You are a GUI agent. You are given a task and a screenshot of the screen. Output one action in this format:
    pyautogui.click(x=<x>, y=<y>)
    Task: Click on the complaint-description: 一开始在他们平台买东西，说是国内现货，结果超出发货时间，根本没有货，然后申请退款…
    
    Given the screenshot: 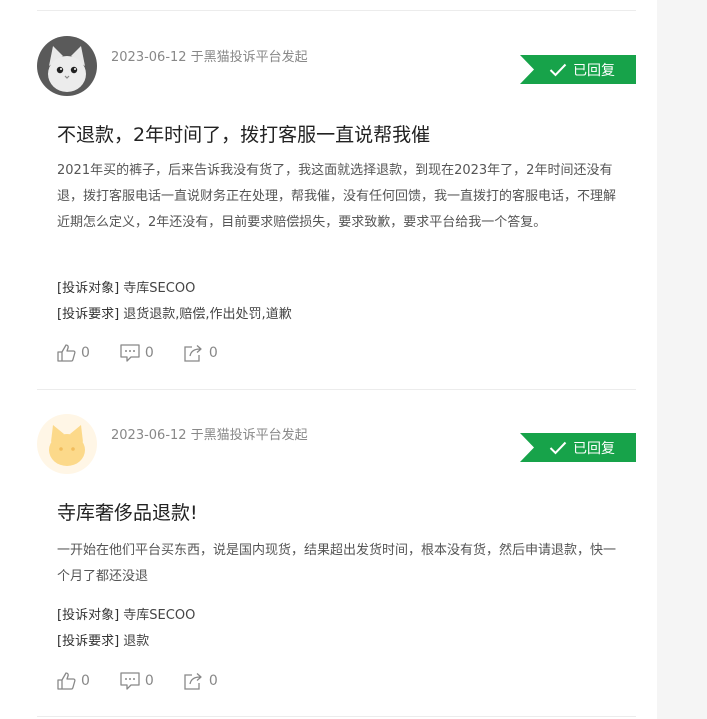 What is the action you would take?
    pyautogui.click(x=337, y=563)
    